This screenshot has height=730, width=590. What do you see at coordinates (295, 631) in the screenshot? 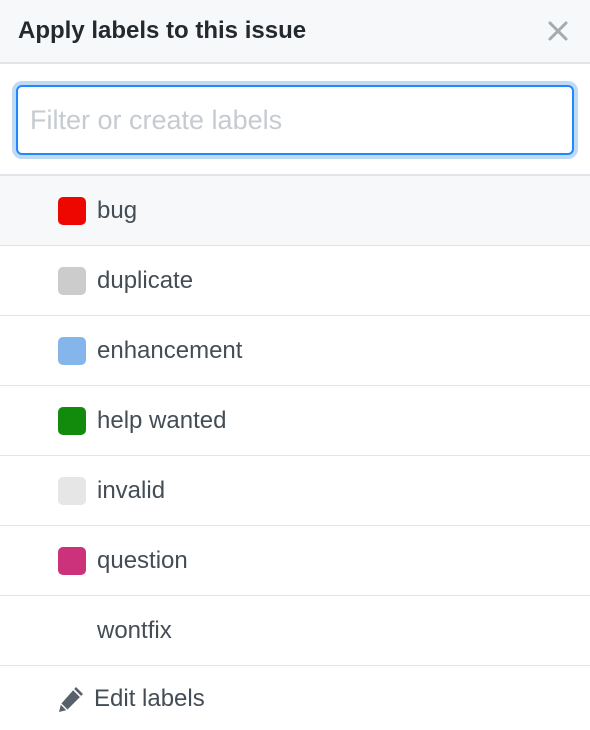
I see `label-item-wontfix: wontfix` at bounding box center [295, 631].